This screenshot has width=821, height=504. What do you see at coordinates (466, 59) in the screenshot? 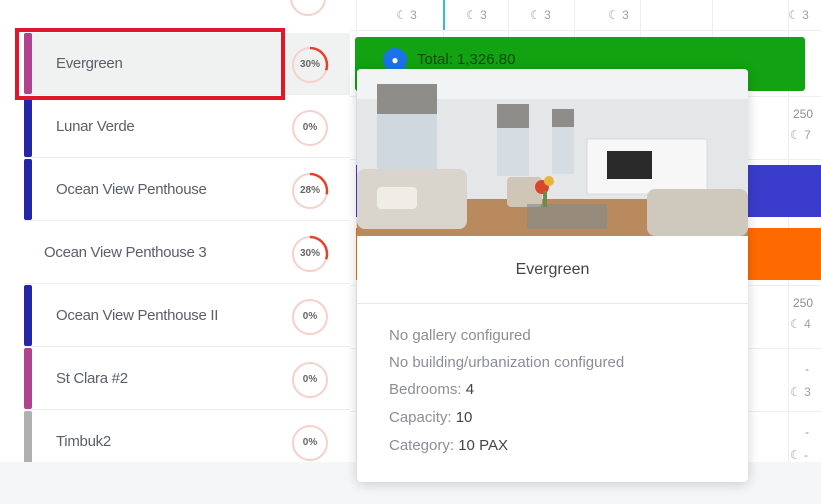
I see `booking-total: Total: 1,326.80` at bounding box center [466, 59].